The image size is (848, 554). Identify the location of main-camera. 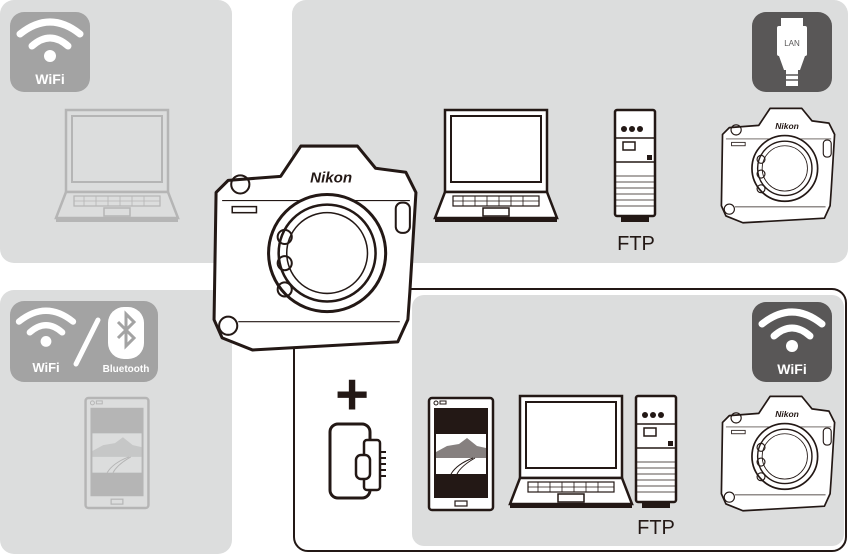
(315, 248).